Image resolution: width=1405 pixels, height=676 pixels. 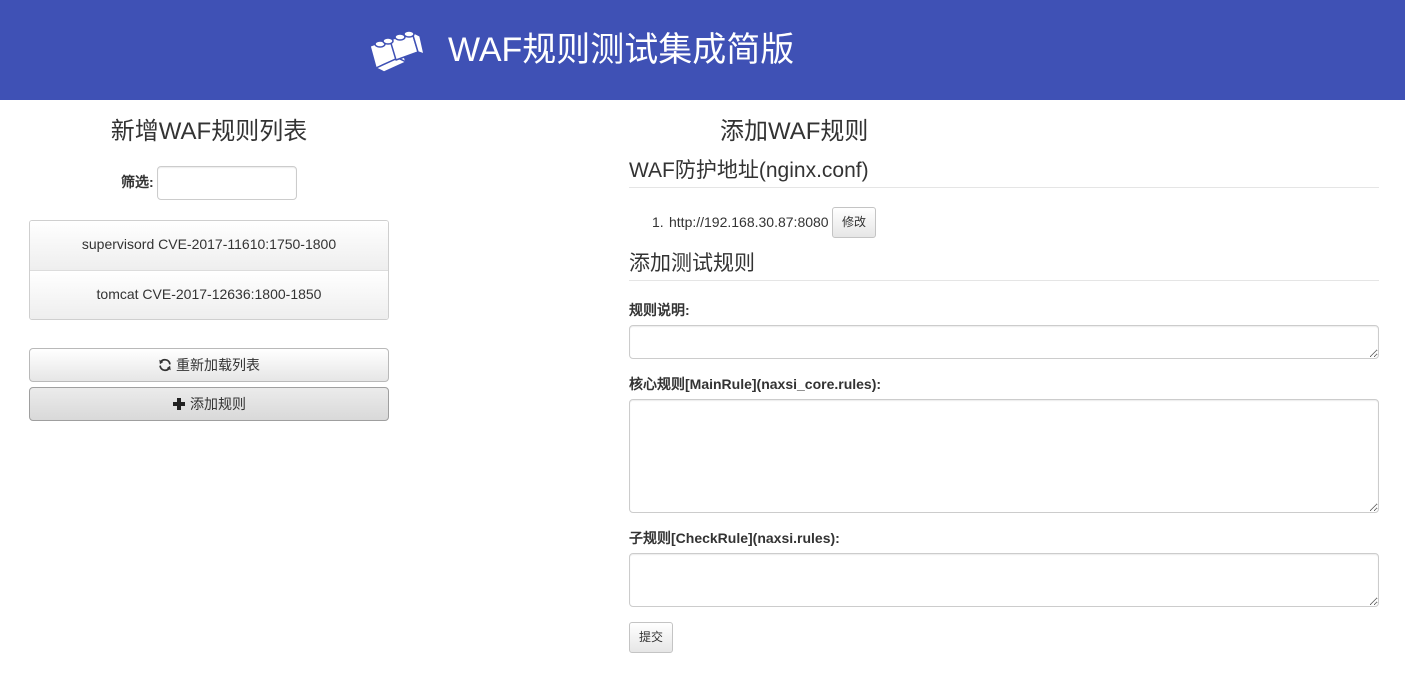 What do you see at coordinates (651, 637) in the screenshot?
I see `submit-button: 提交` at bounding box center [651, 637].